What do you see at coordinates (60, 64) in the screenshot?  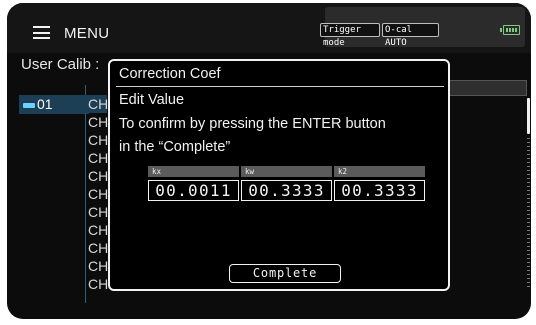 I see `page-title: User Calib :` at bounding box center [60, 64].